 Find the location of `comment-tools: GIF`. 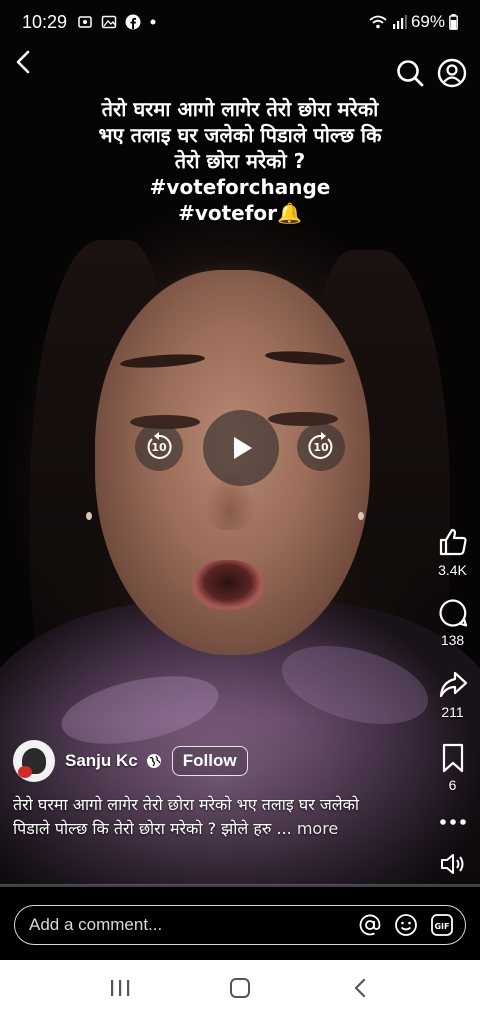

comment-tools: GIF is located at coordinates (406, 925).